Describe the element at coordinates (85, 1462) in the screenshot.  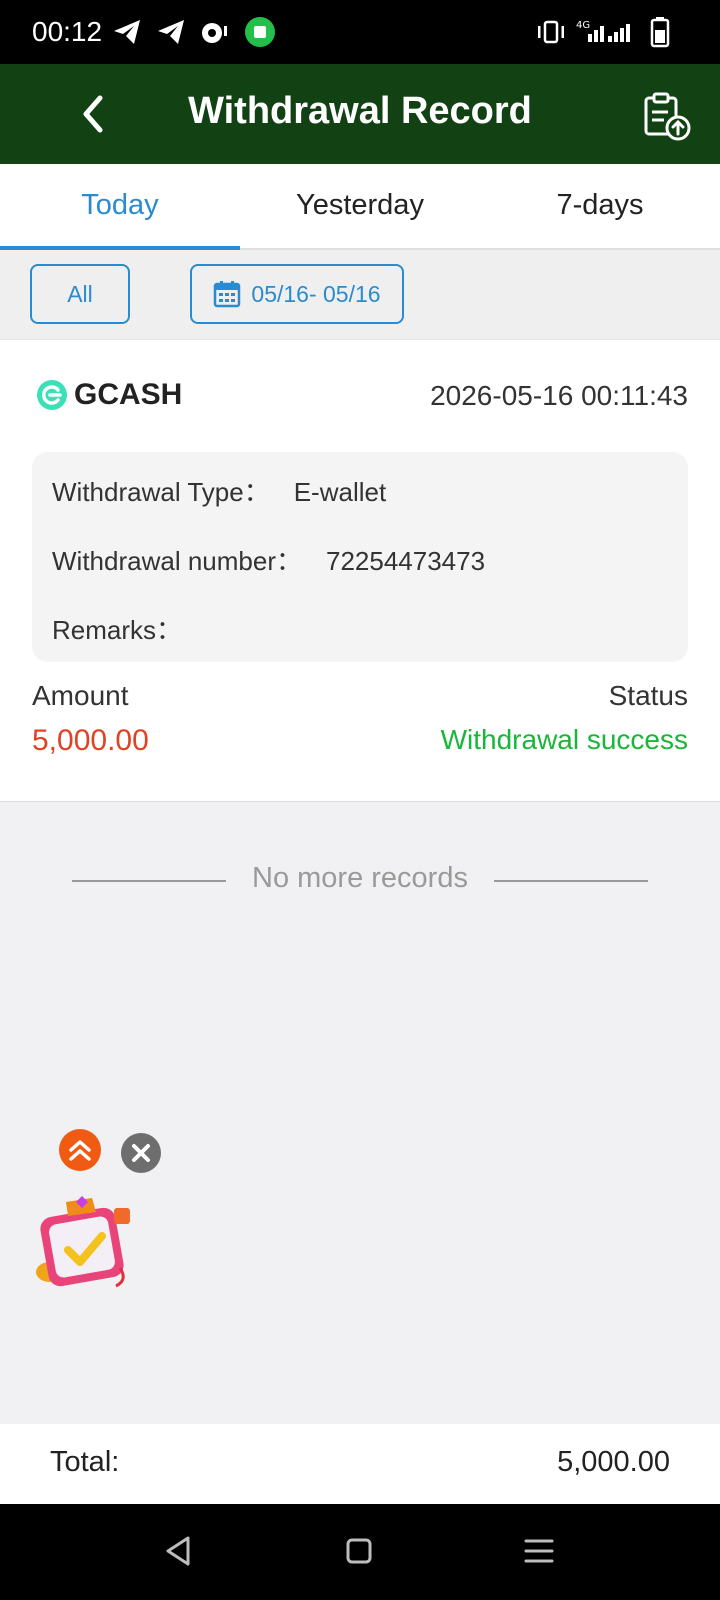
I see `total-label: Total:` at that location.